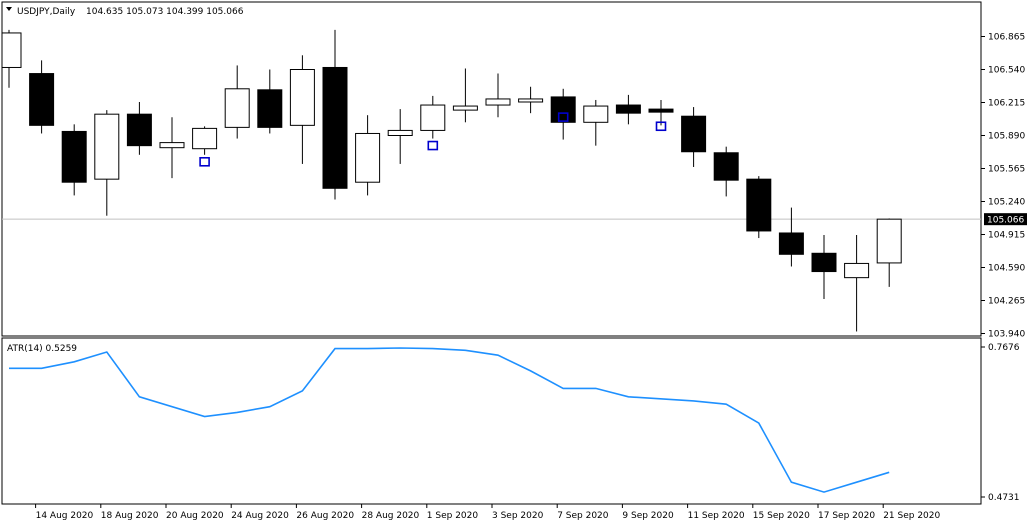  I want to click on atr-tick-label: 0.4731, so click(1004, 498).